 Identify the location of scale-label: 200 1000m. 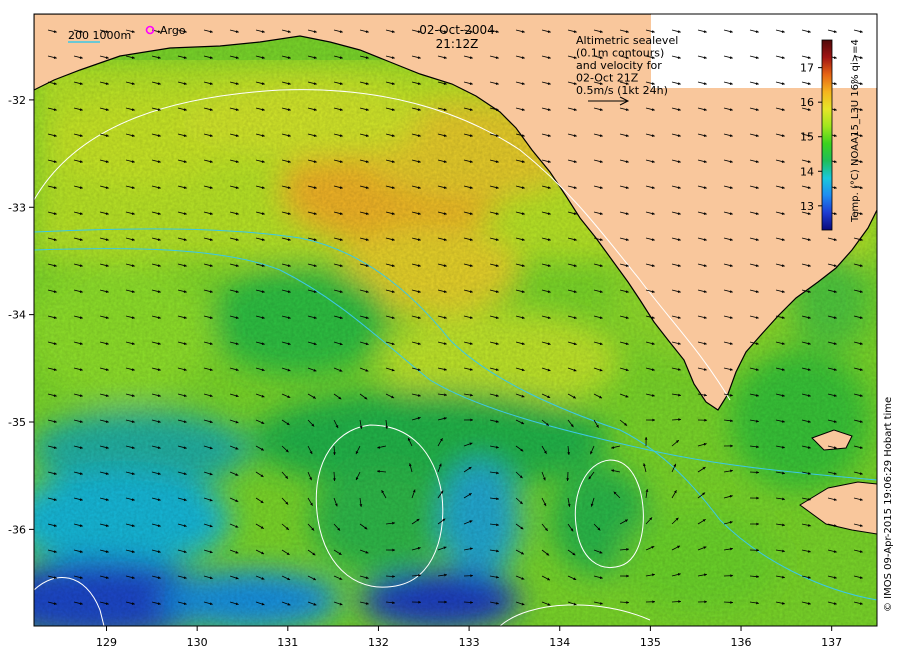
(99, 35).